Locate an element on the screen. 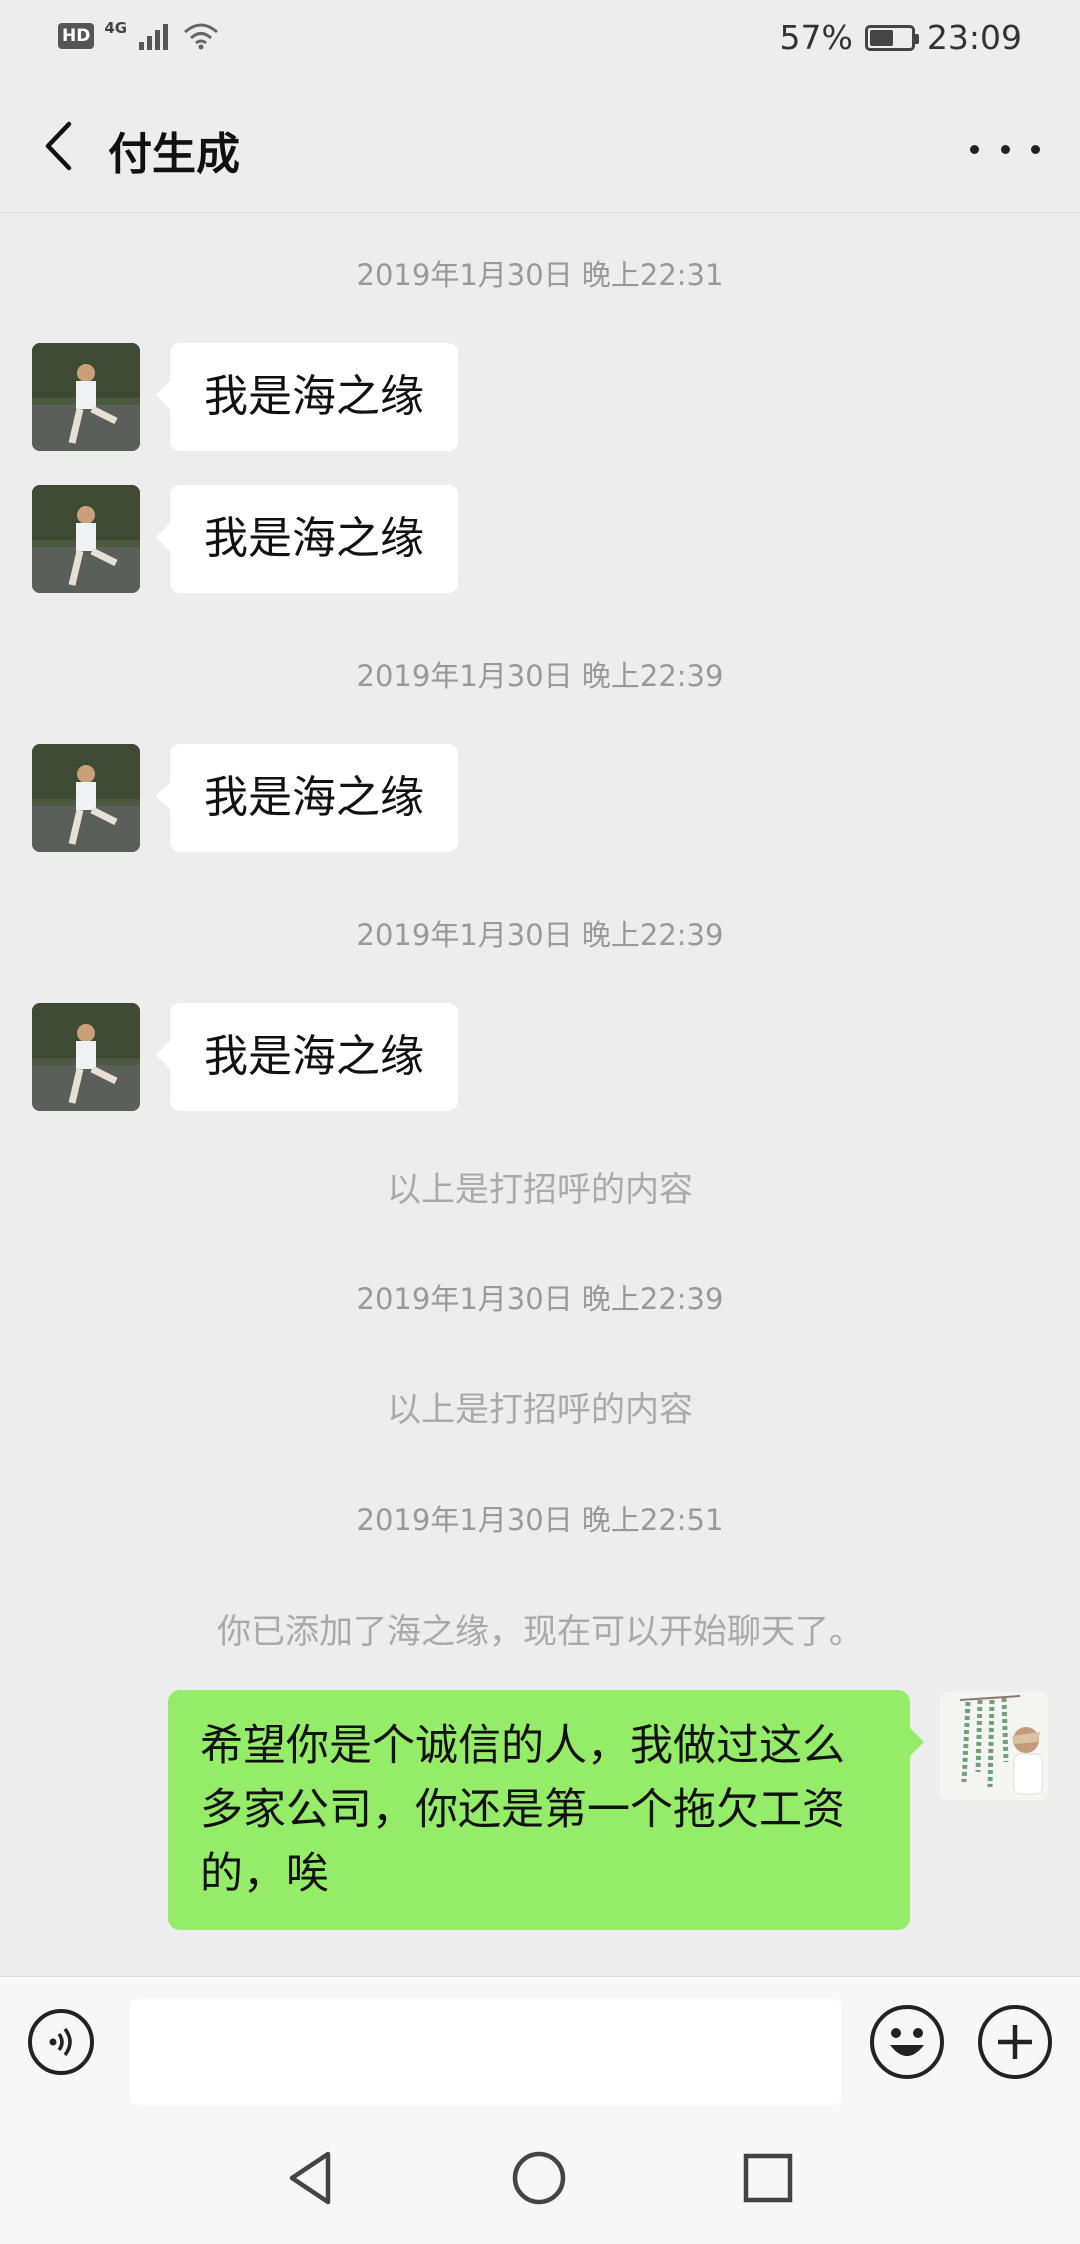  emoji-button is located at coordinates (907, 2042).